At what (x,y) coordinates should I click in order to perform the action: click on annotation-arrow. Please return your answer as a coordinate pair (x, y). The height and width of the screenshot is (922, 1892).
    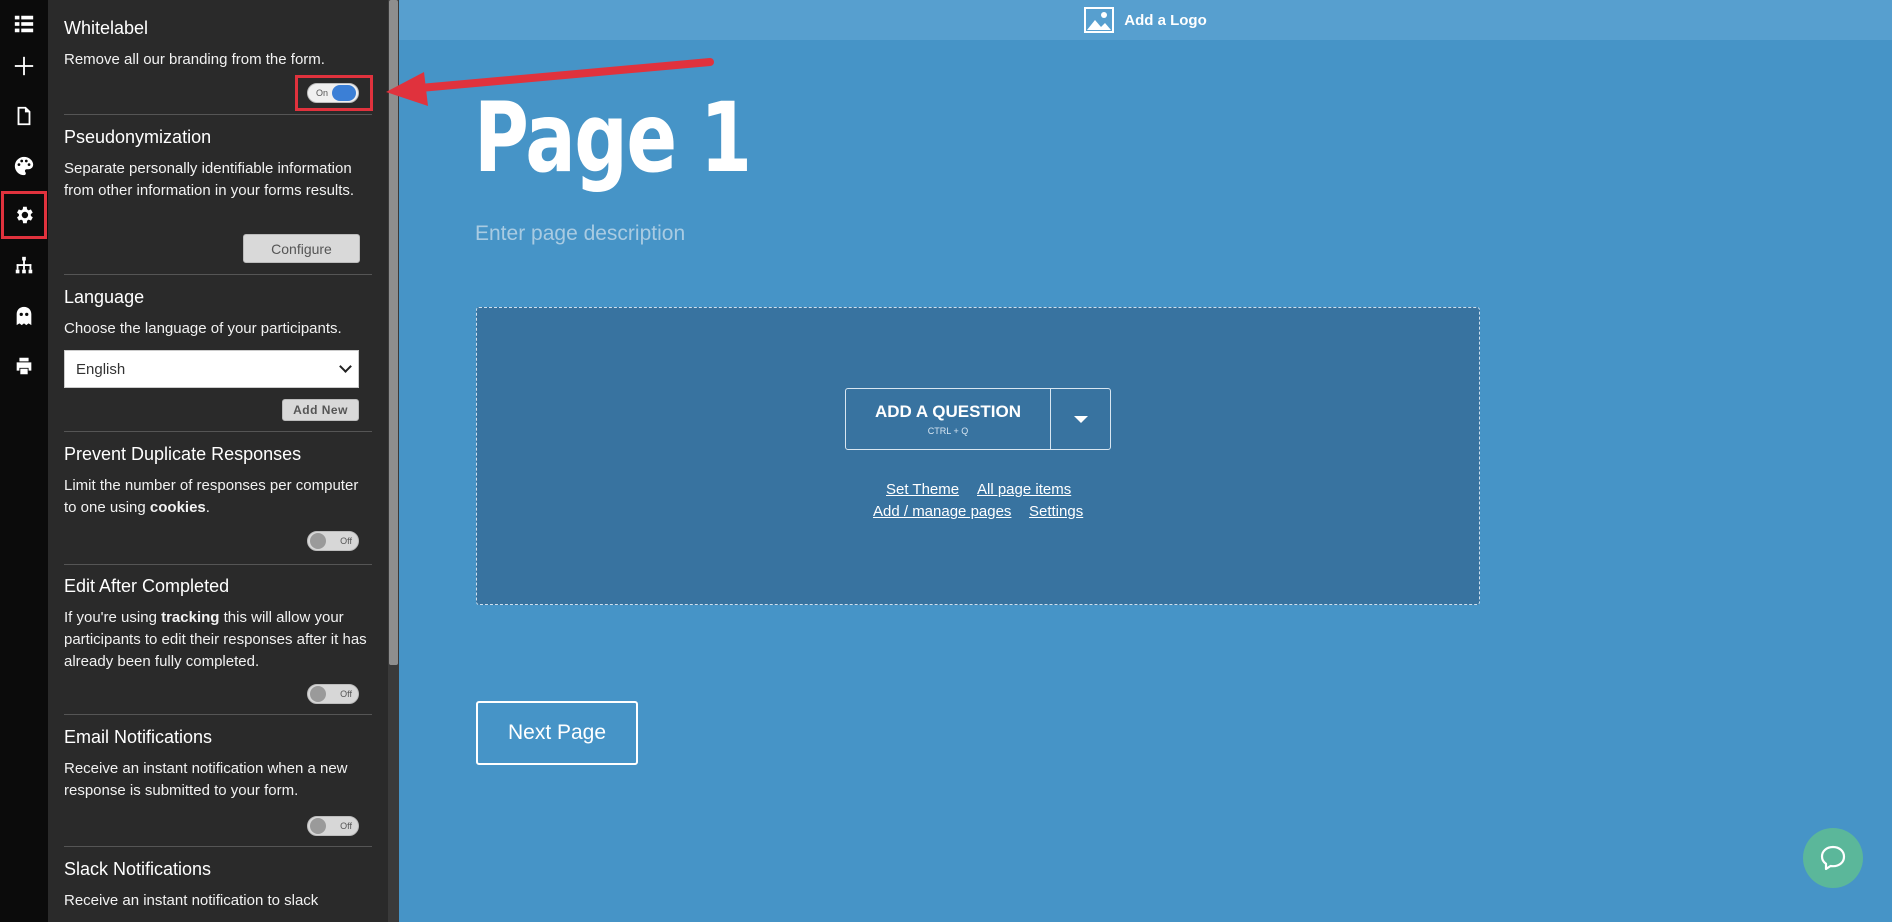
    Looking at the image, I should click on (550, 82).